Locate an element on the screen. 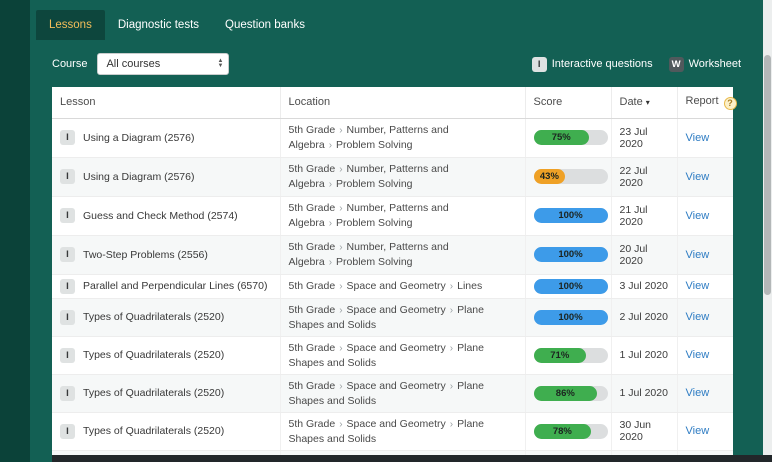 The image size is (772, 462). help-icon: ? is located at coordinates (730, 103).